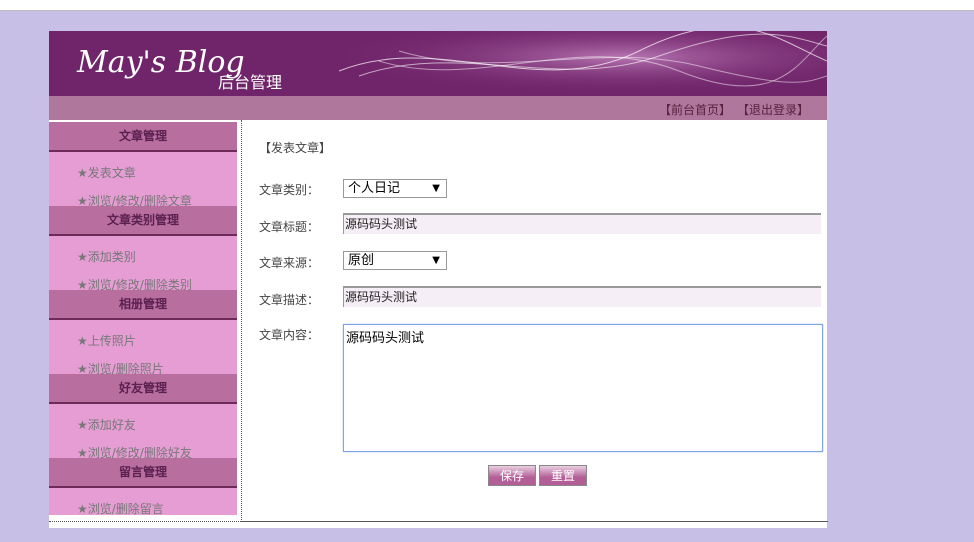 This screenshot has height=542, width=974. I want to click on category-label: 文章类别：, so click(289, 190).